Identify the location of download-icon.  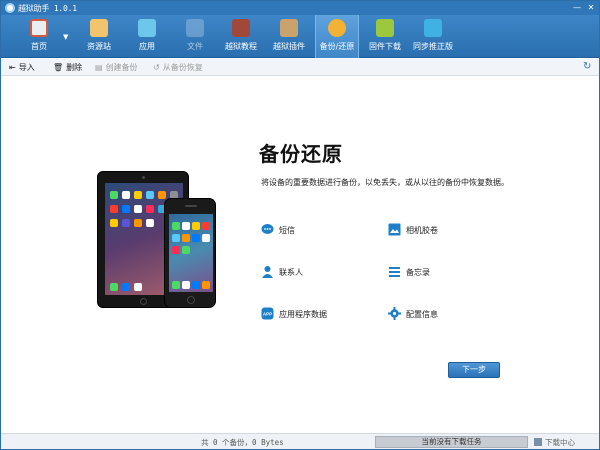
(385, 28).